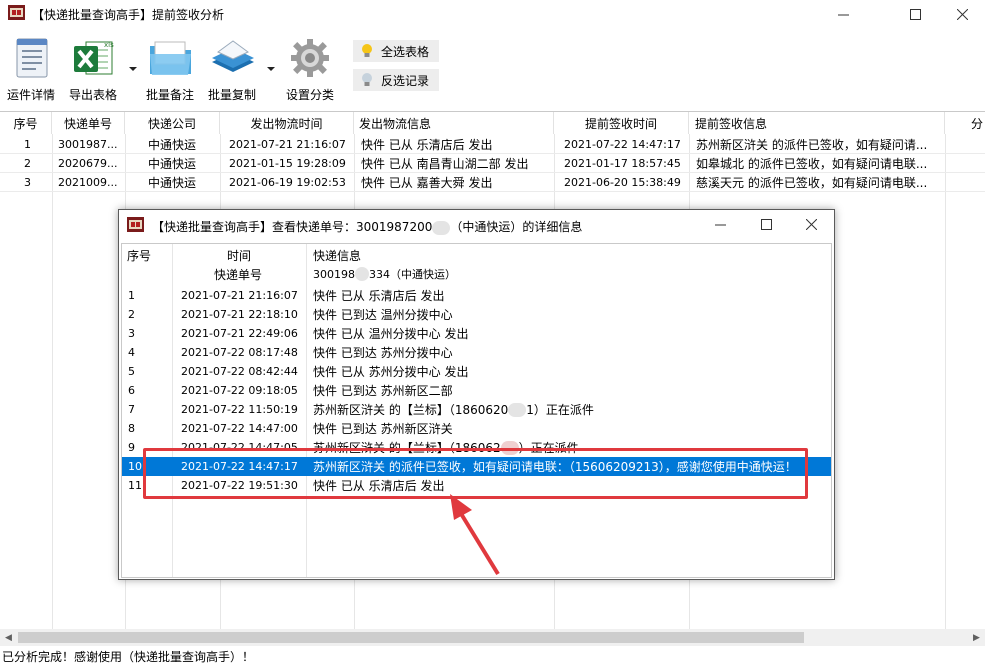 The image size is (985, 665). I want to click on row-info: 快件 已从 苏州分拨中心 发出, so click(391, 372).